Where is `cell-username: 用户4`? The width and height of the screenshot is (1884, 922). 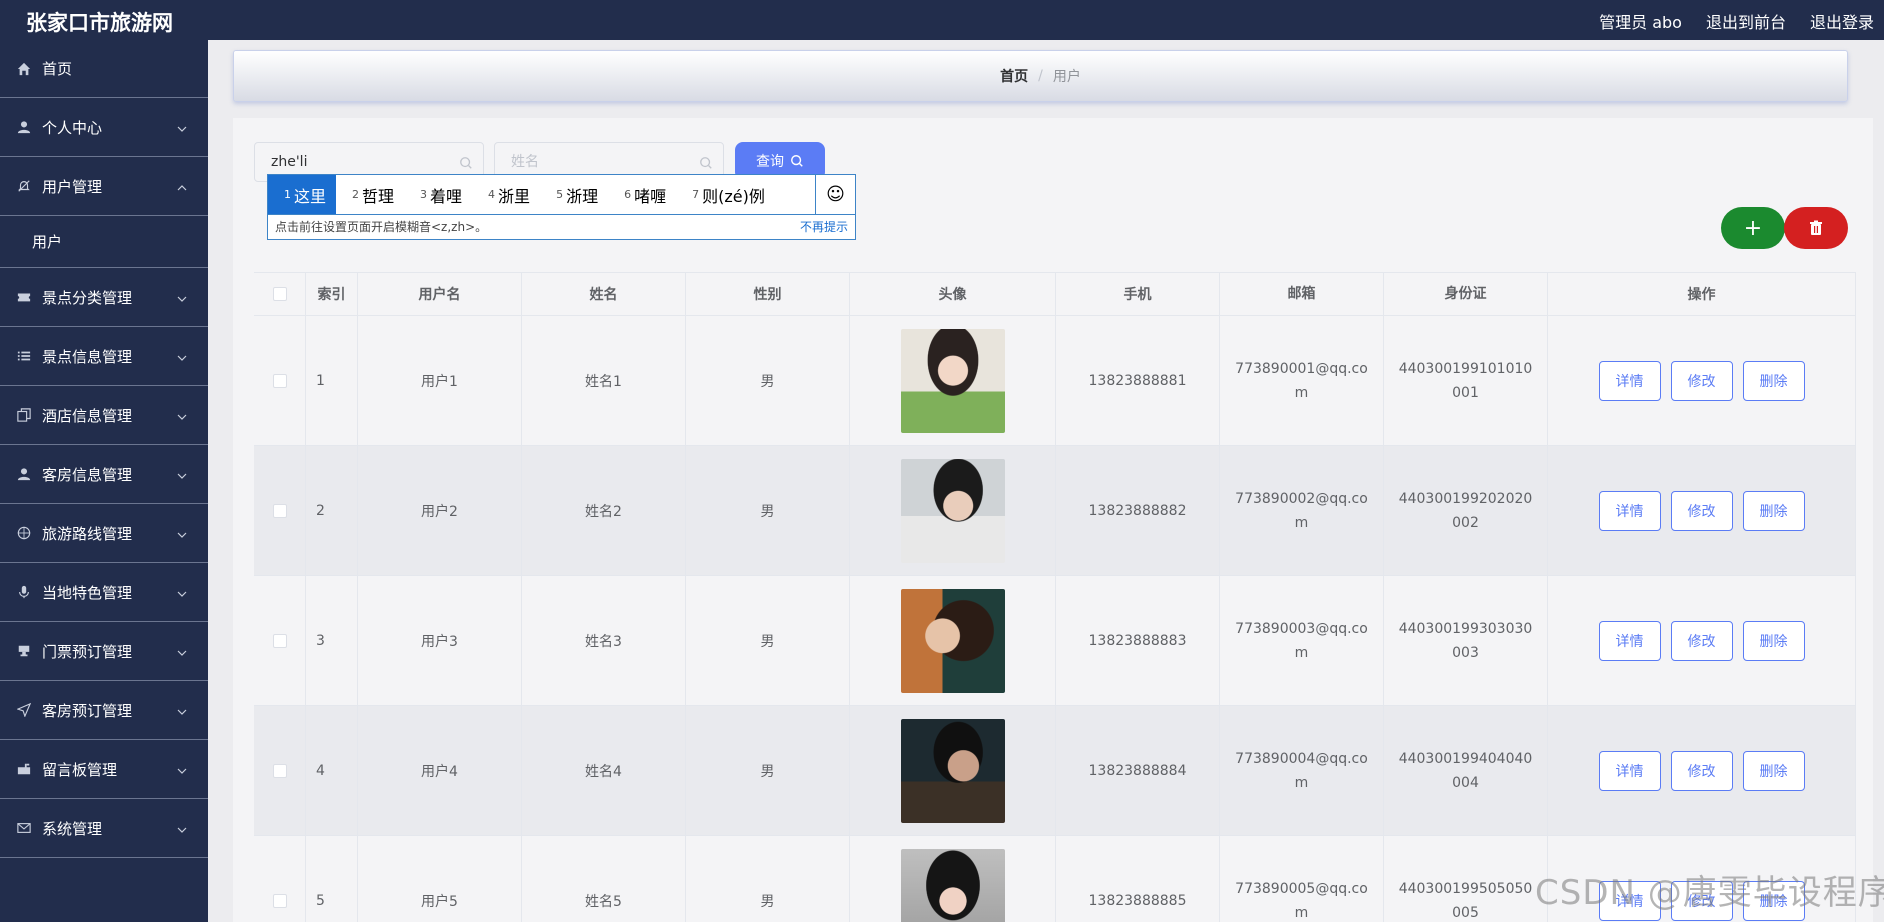
cell-username: 用户4 is located at coordinates (440, 770).